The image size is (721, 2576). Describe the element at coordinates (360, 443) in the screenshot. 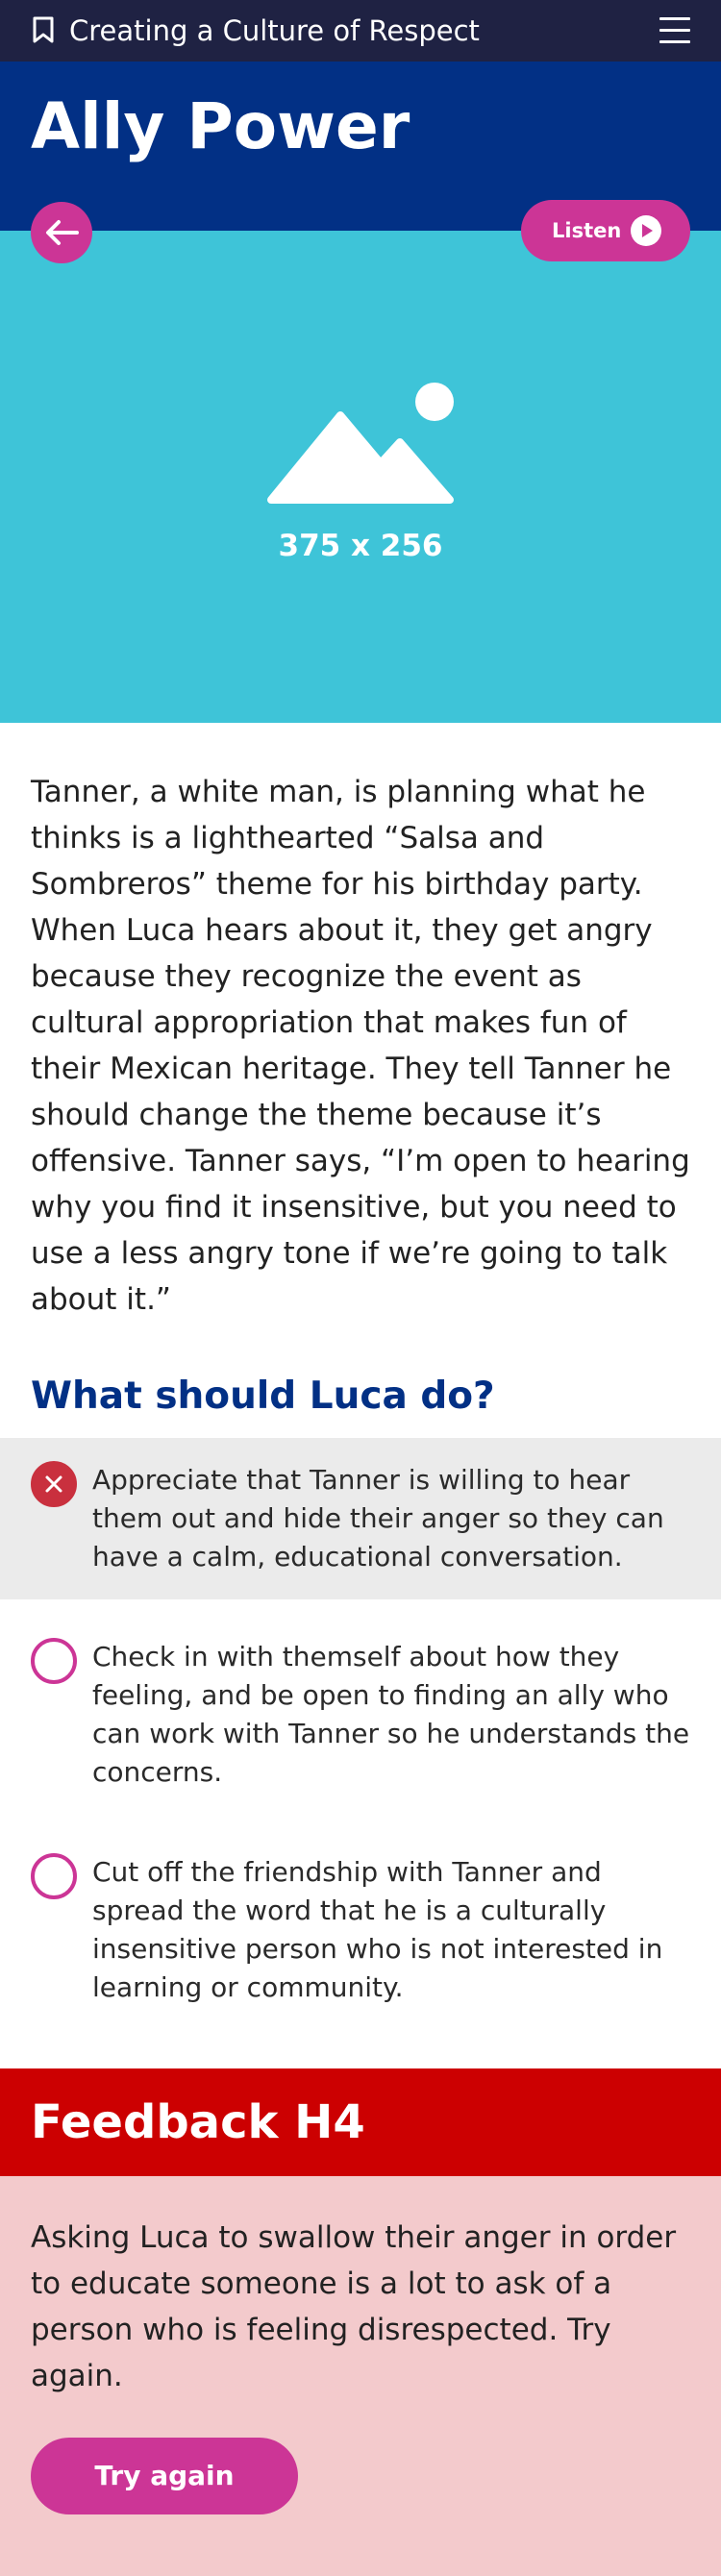

I see `image-placeholder-icon` at that location.